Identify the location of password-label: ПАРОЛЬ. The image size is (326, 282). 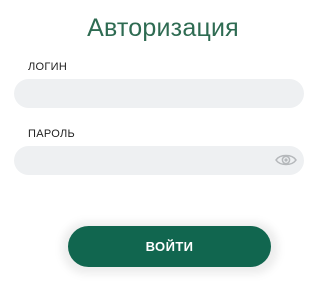
(52, 134).